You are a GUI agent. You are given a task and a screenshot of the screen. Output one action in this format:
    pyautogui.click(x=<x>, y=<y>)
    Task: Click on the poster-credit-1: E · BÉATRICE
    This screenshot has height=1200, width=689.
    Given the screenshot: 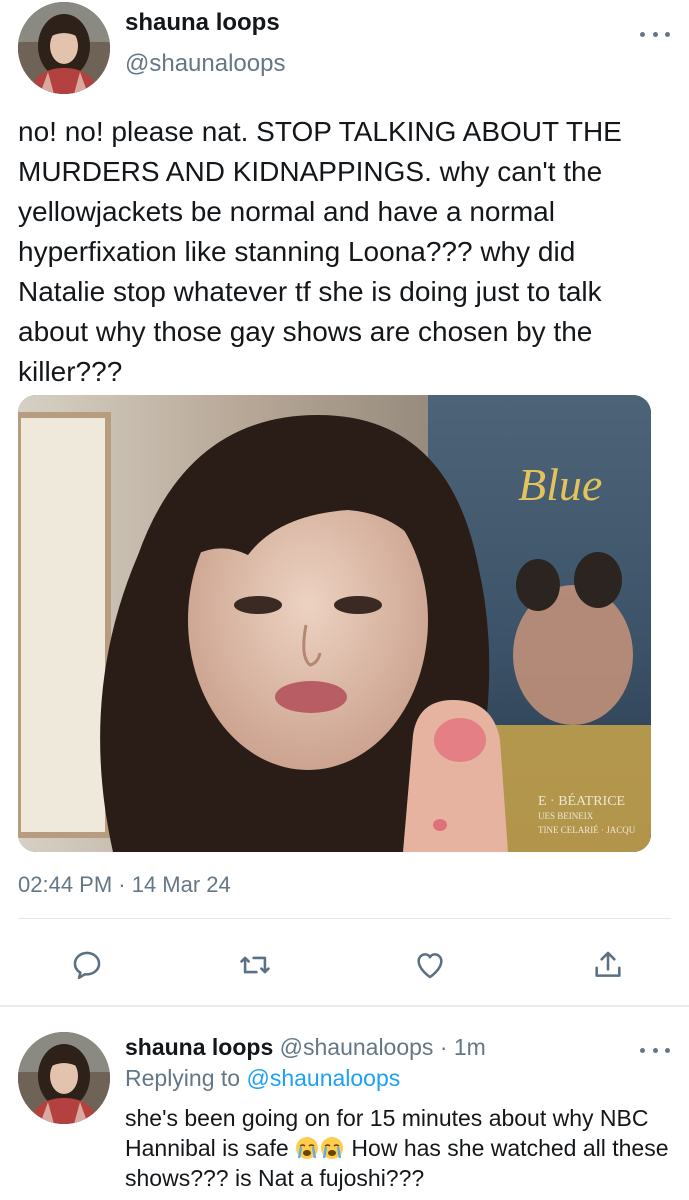 What is the action you would take?
    pyautogui.click(x=581, y=800)
    